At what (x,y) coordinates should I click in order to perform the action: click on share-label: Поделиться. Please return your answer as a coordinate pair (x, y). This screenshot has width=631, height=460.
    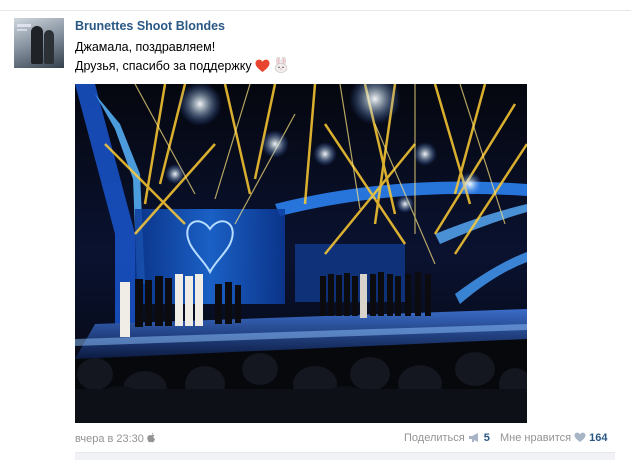
    Looking at the image, I should click on (434, 438).